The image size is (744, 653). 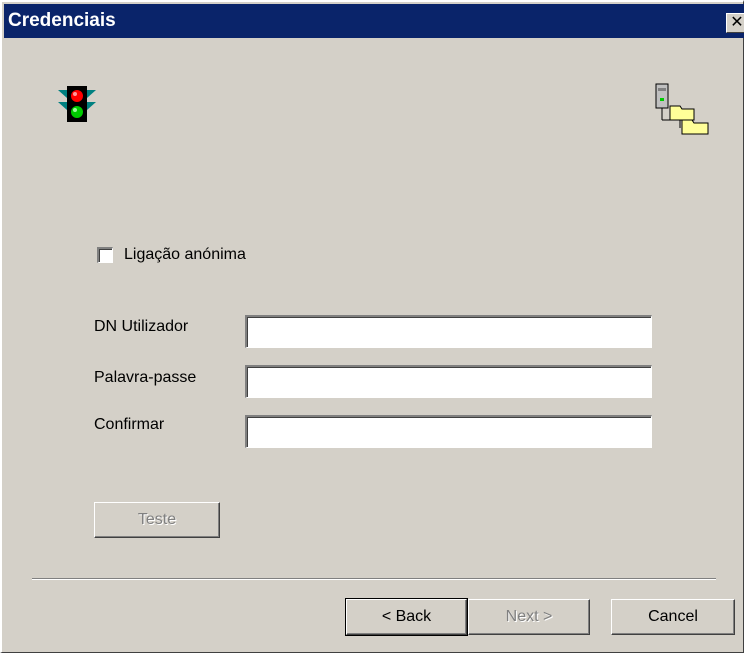 What do you see at coordinates (141, 326) in the screenshot?
I see `user-dn-label: DN Utilizador` at bounding box center [141, 326].